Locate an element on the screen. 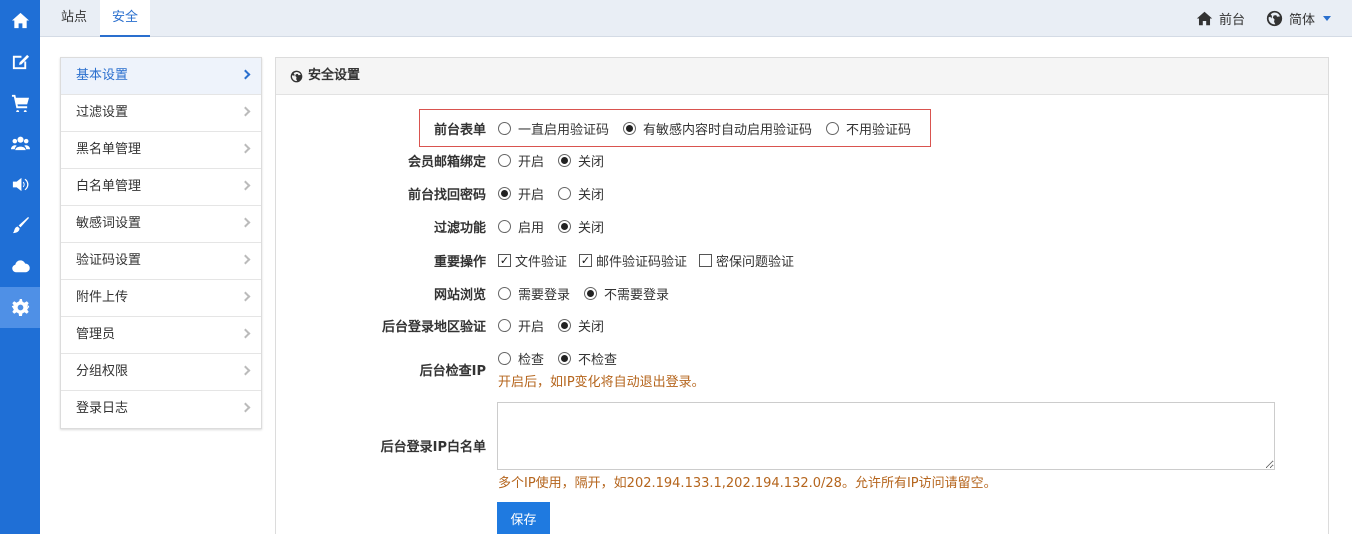 The height and width of the screenshot is (534, 1352). rail-home is located at coordinates (20, 20).